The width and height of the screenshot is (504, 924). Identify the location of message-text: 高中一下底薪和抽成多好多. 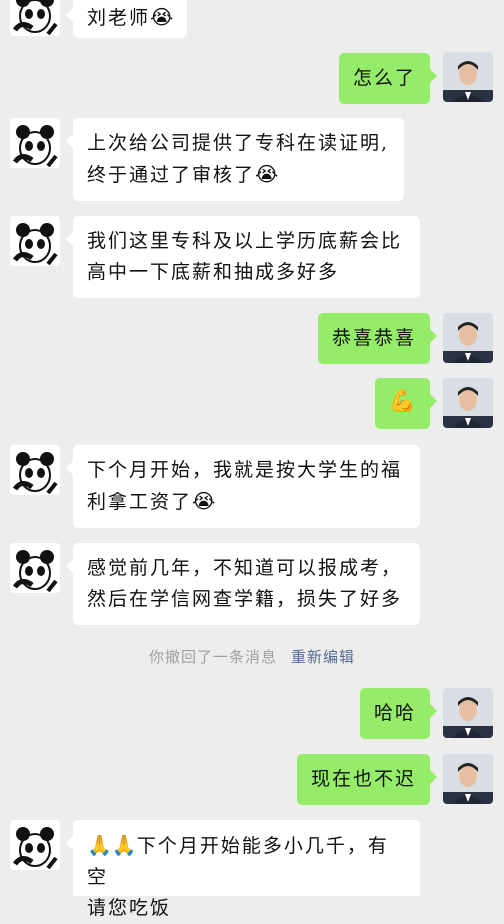
(213, 272).